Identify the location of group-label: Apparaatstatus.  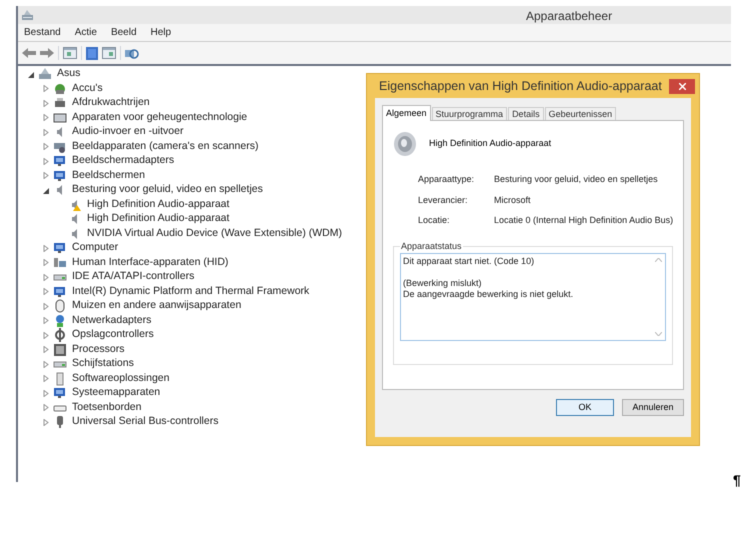
(431, 246).